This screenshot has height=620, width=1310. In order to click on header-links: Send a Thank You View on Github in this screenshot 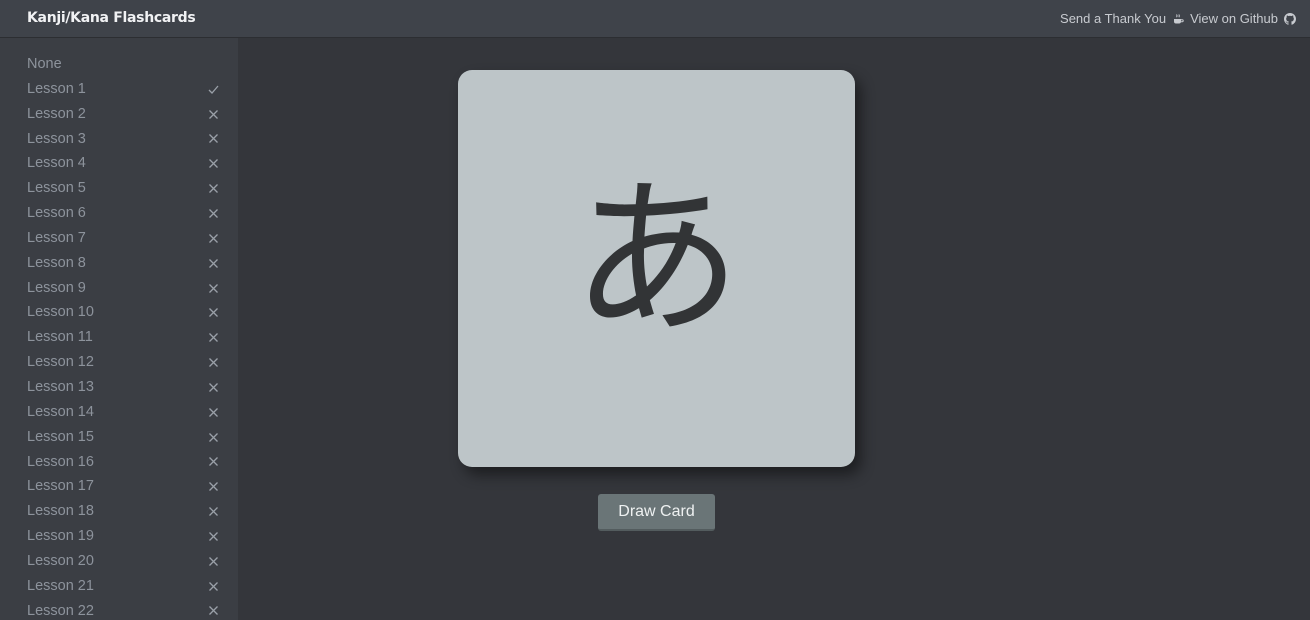, I will do `click(1181, 18)`.